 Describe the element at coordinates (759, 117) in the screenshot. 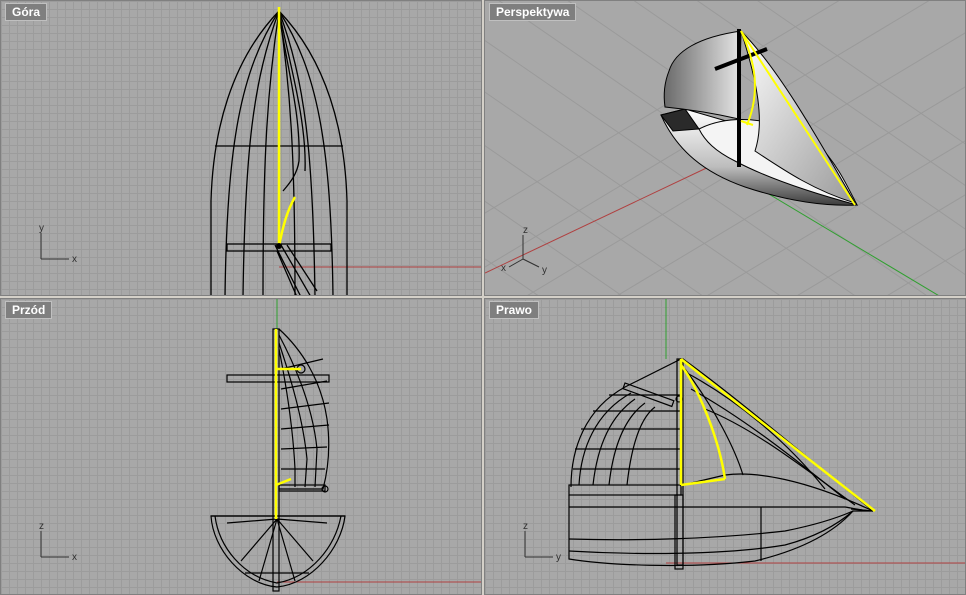

I see `boat-render-perspective` at that location.